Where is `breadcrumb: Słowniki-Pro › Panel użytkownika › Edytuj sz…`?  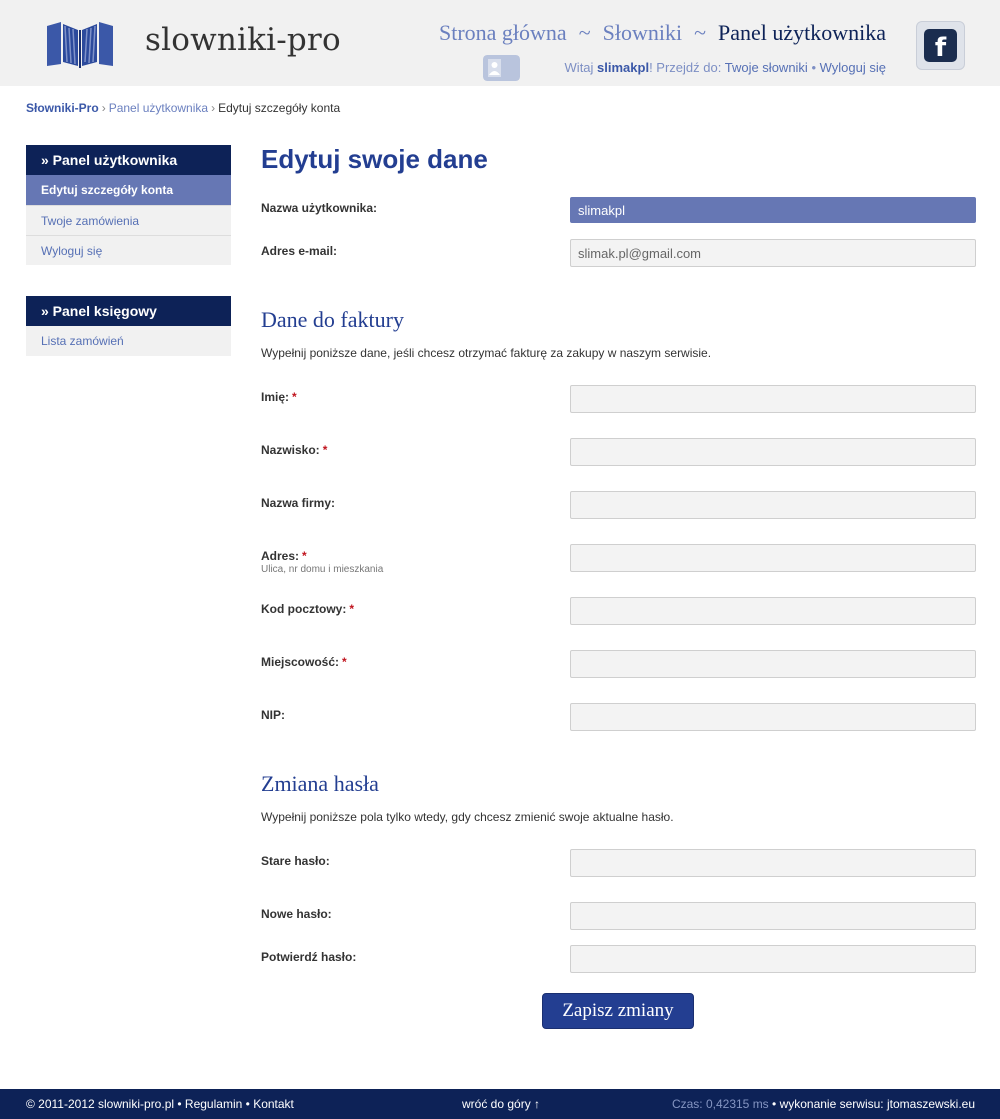
breadcrumb: Słowniki-Pro › Panel użytkownika › Edytuj sz… is located at coordinates (183, 108).